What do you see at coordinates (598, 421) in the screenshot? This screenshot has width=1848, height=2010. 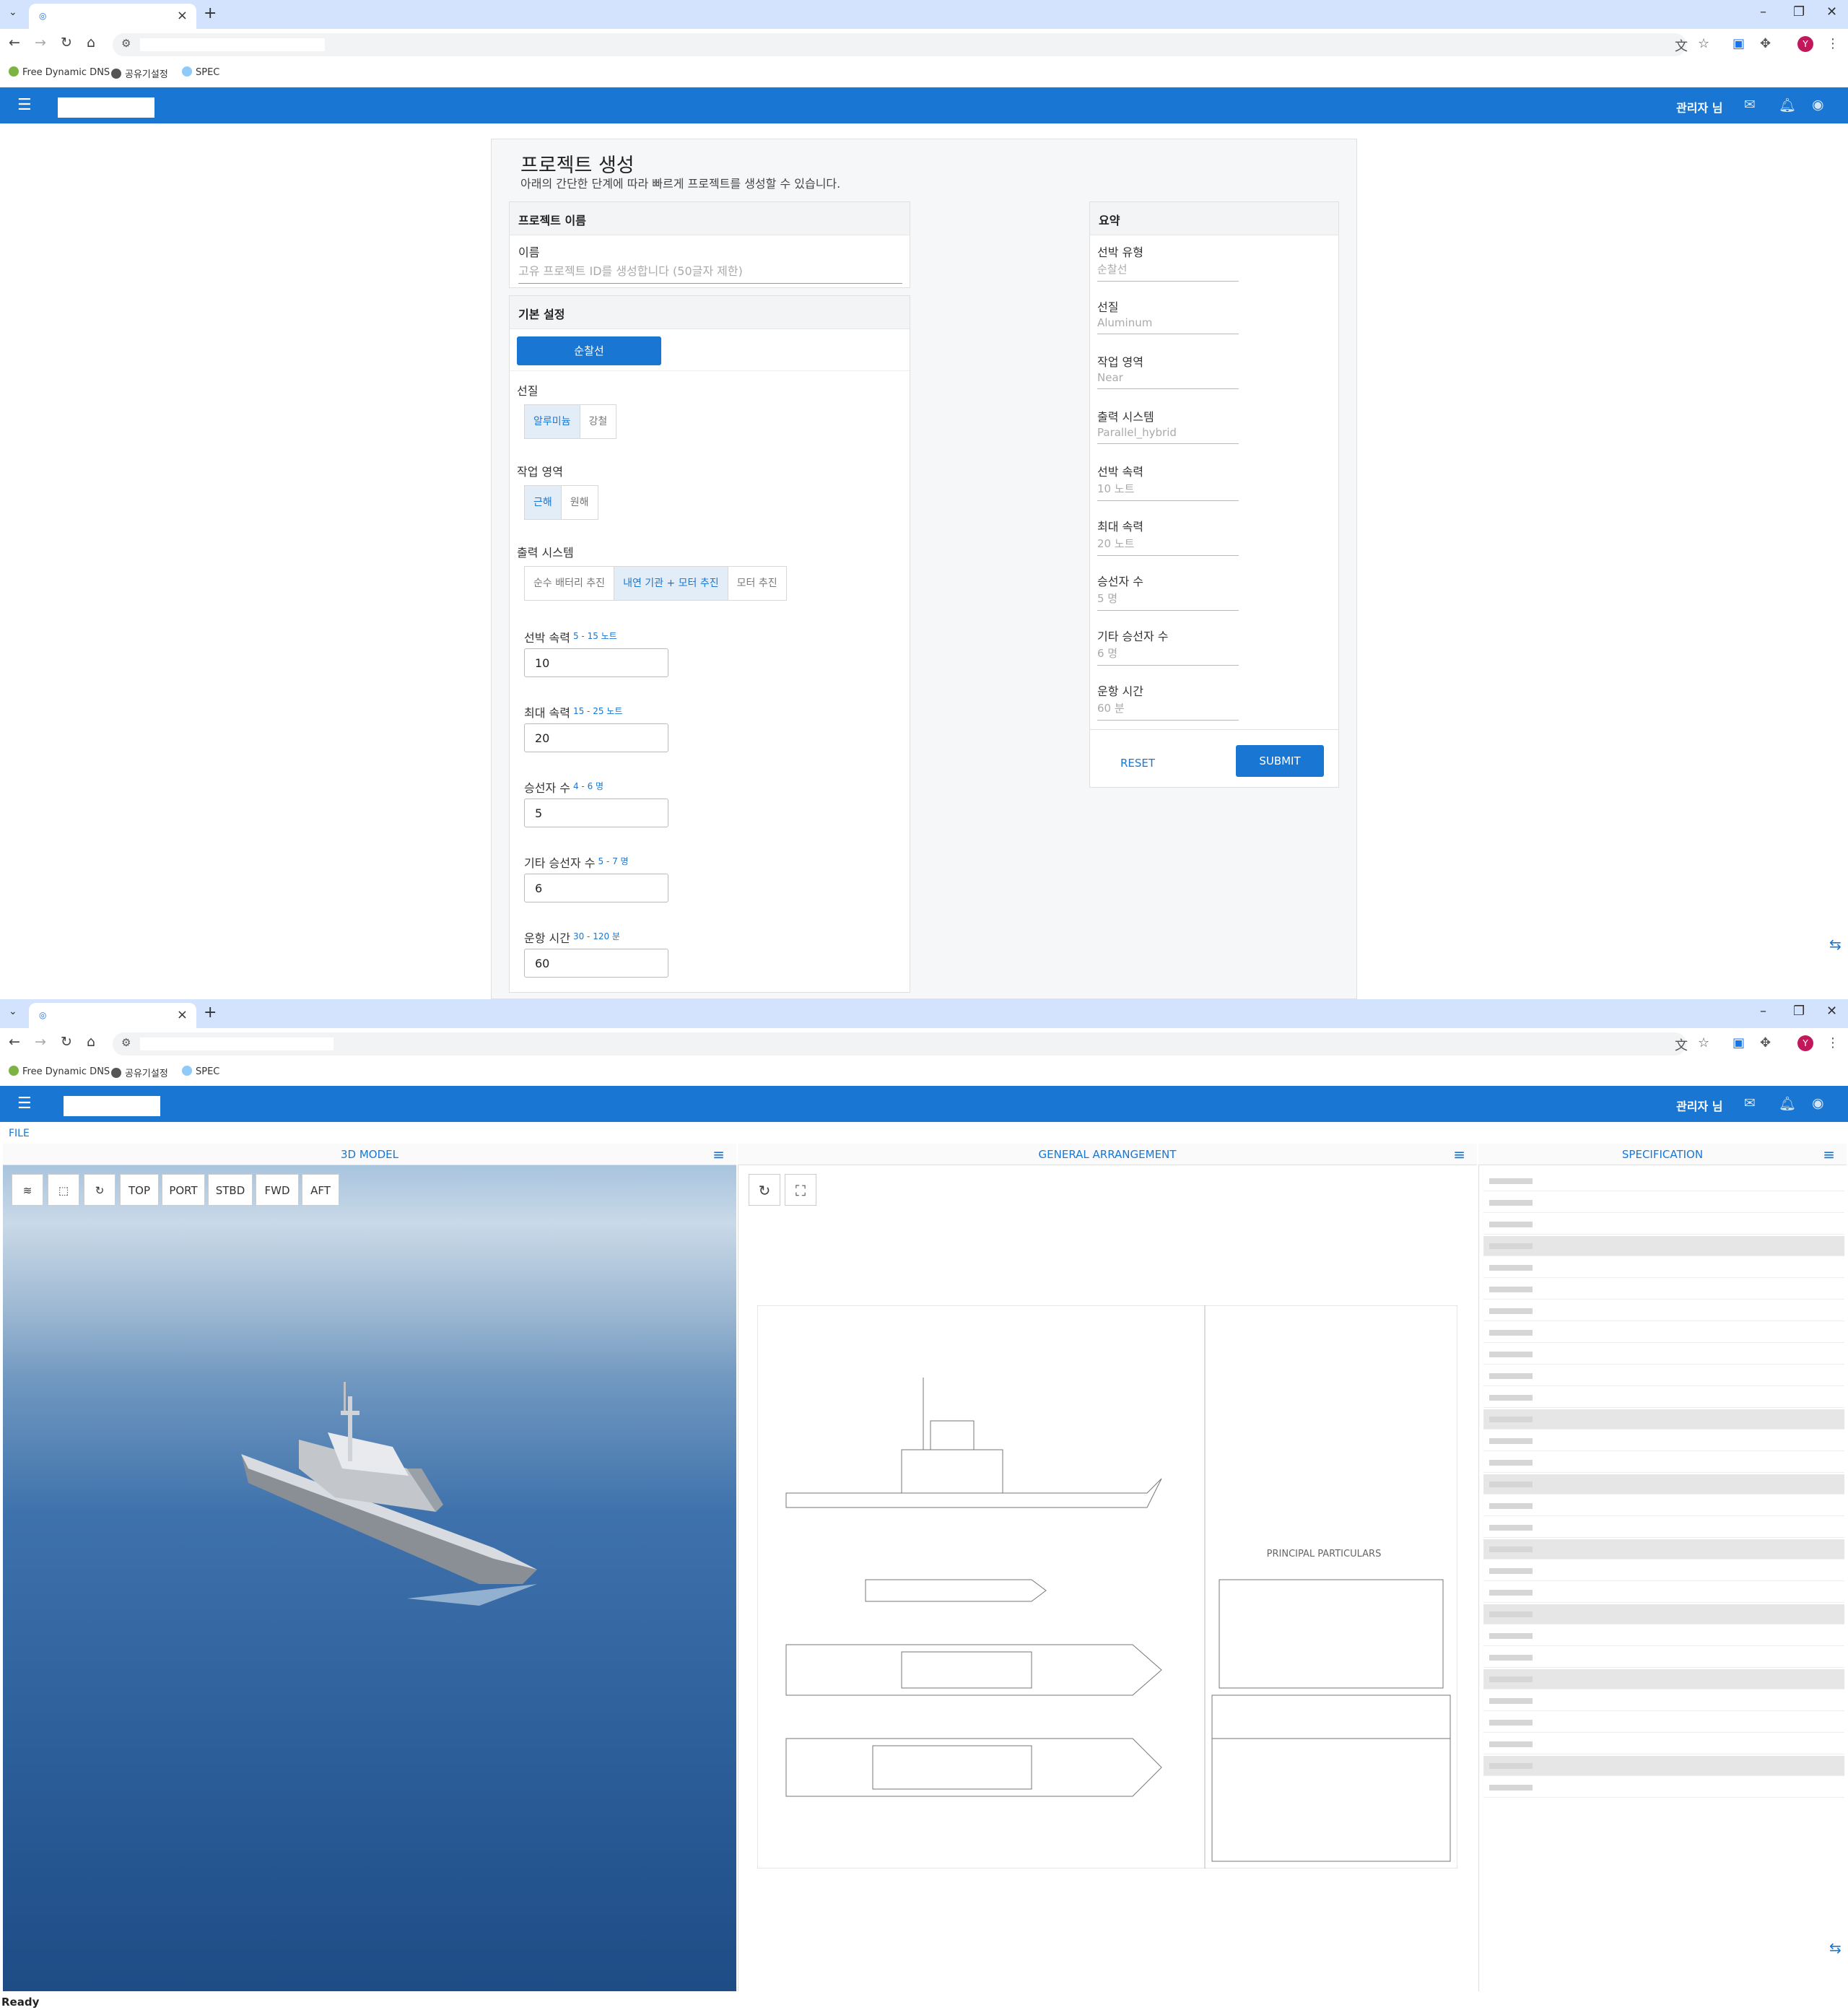 I see `hull-option-steel: 강철` at bounding box center [598, 421].